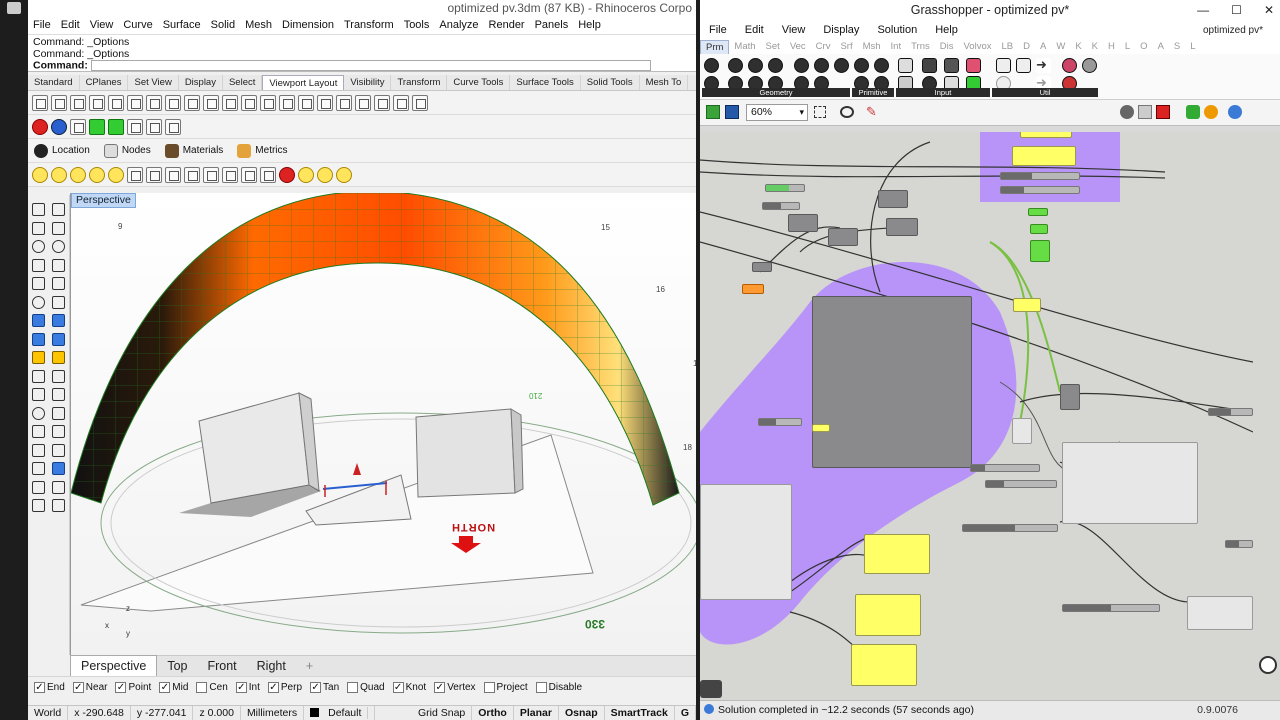  I want to click on gh-tab: W, so click(1060, 47).